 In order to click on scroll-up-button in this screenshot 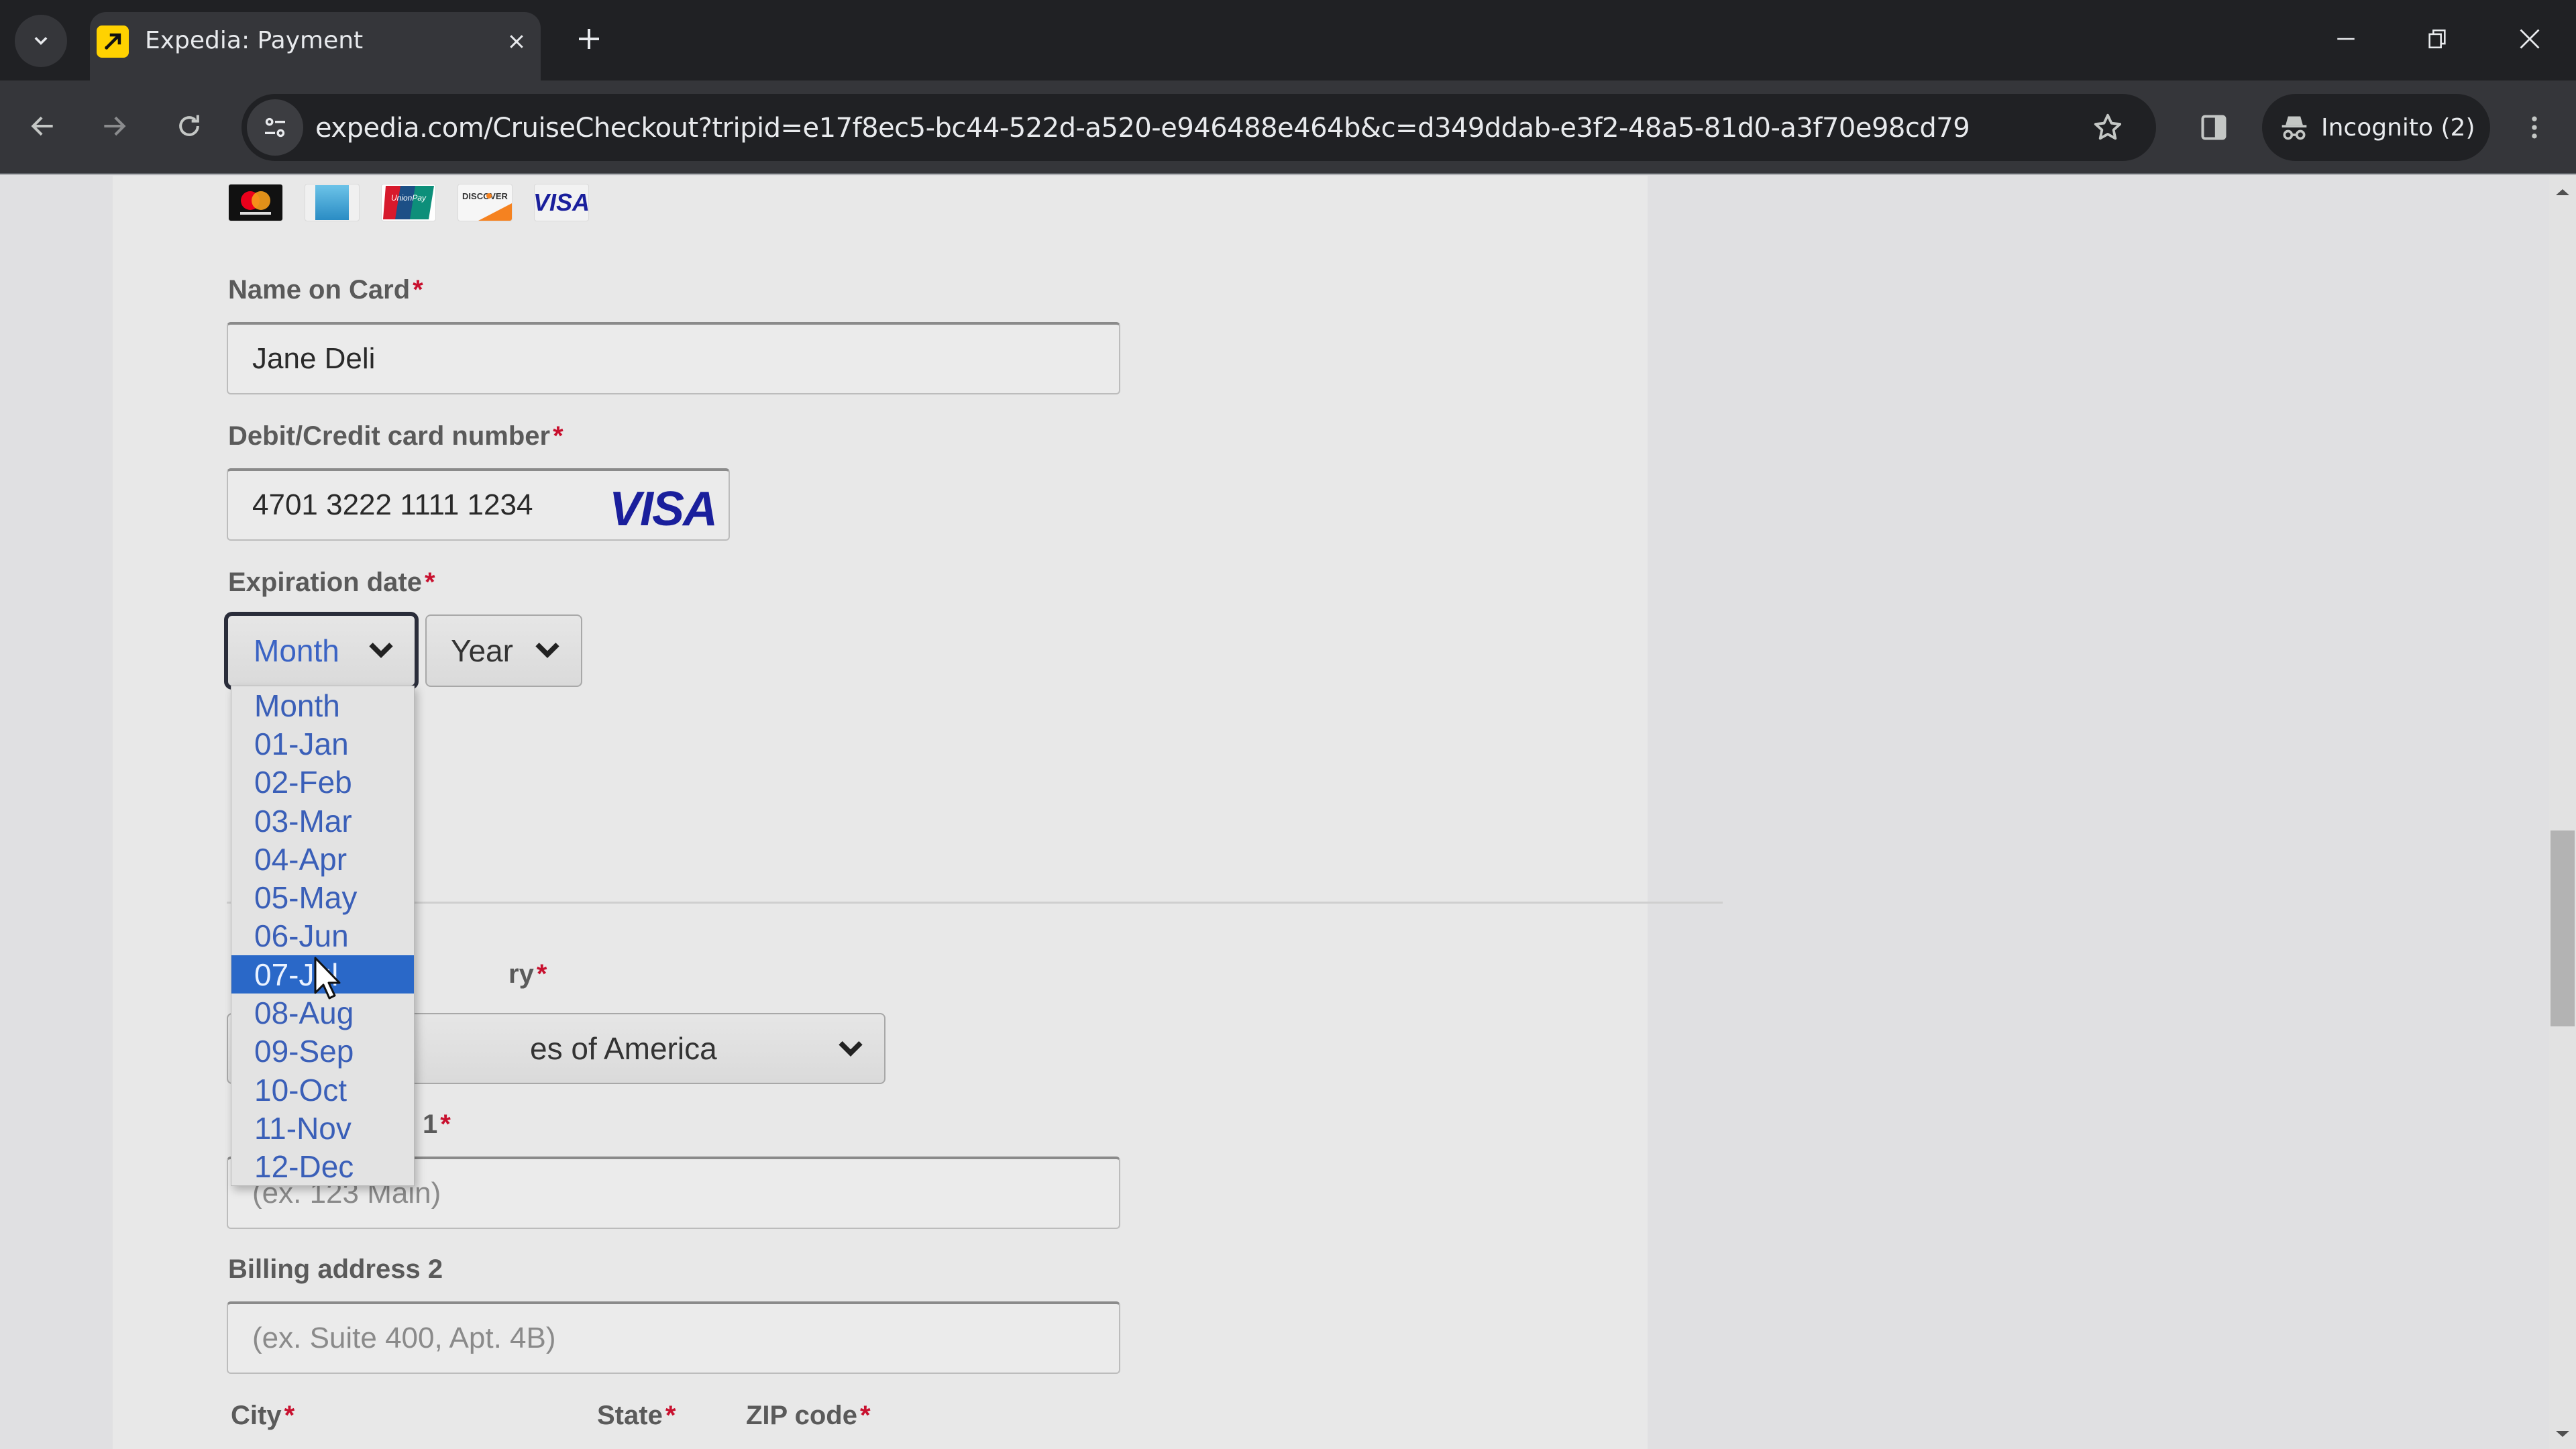, I will do `click(2563, 192)`.